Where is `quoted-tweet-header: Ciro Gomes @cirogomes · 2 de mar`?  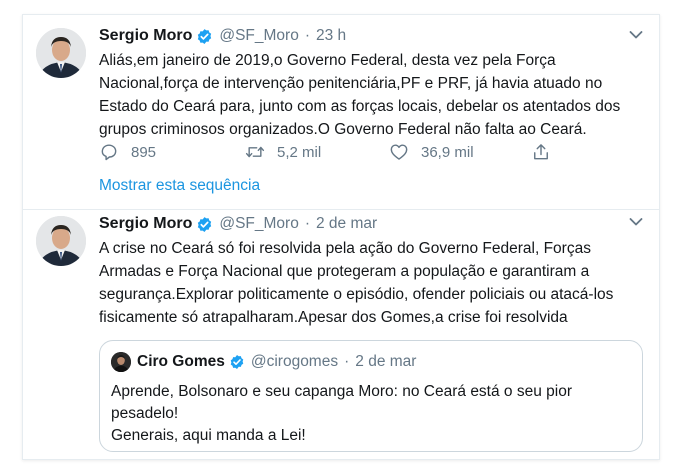
quoted-tweet-header: Ciro Gomes @cirogomes · 2 de mar is located at coordinates (276, 362).